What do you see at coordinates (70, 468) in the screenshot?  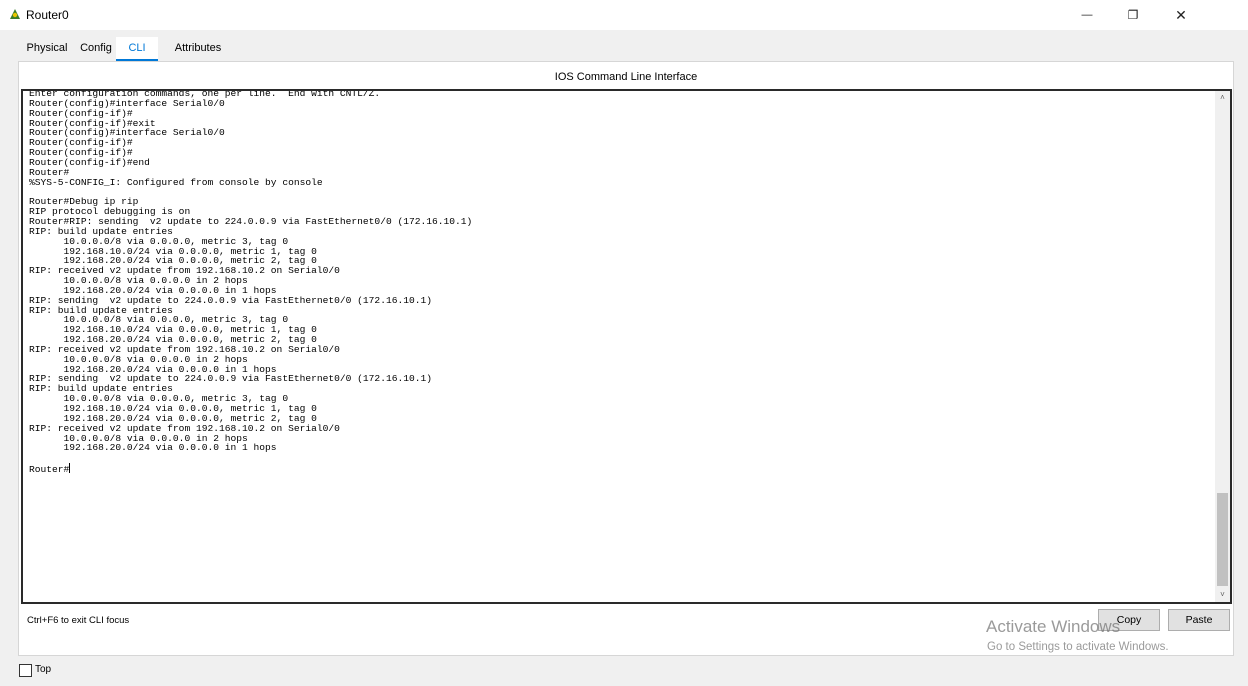 I see `text-cursor` at bounding box center [70, 468].